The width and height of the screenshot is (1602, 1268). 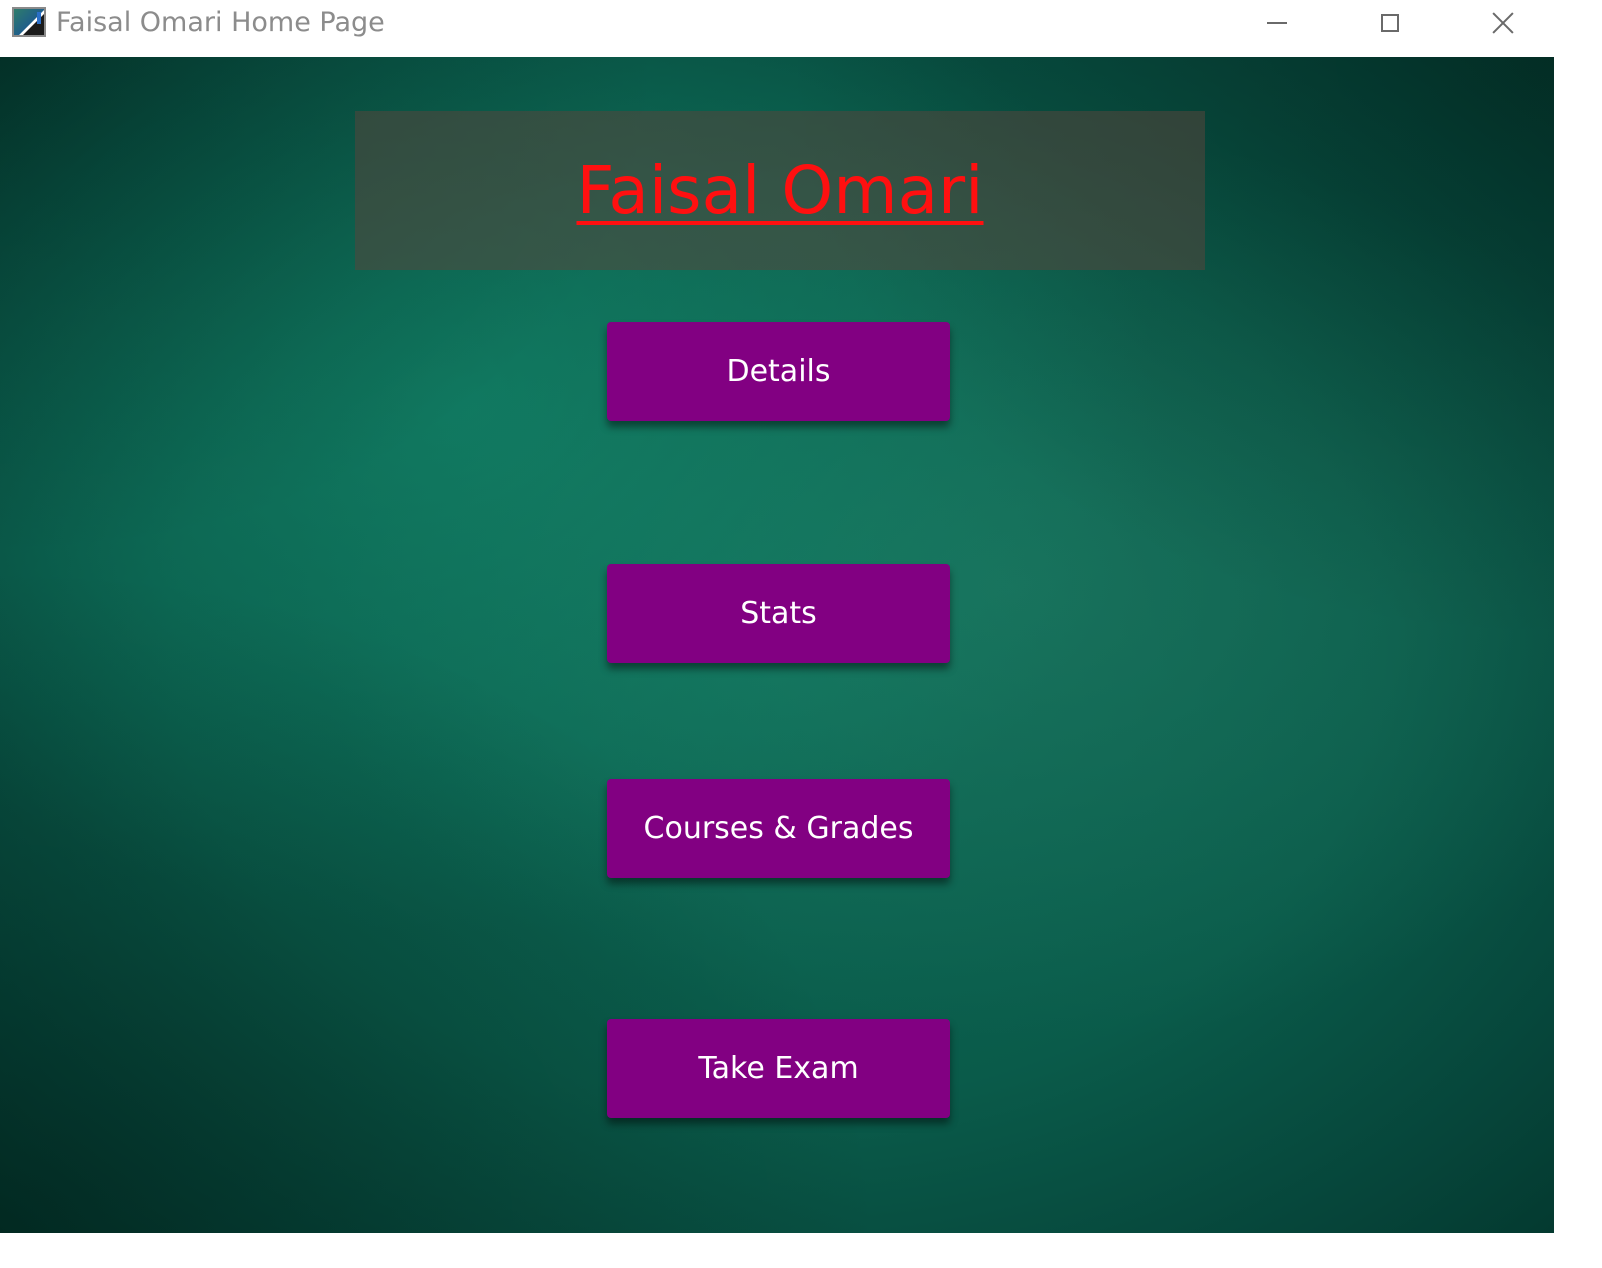 What do you see at coordinates (220, 22) in the screenshot?
I see `window-title: Faisal Omari Home Page` at bounding box center [220, 22].